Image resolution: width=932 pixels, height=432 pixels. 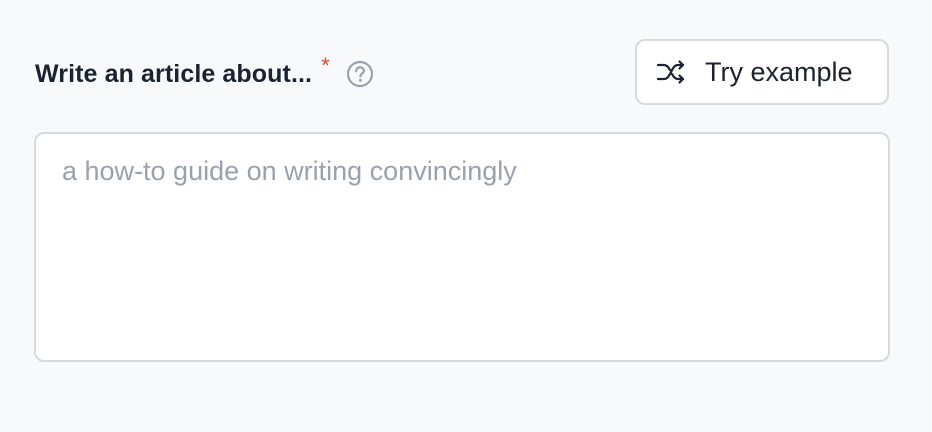 What do you see at coordinates (325, 65) in the screenshot?
I see `required-asterisk: *` at bounding box center [325, 65].